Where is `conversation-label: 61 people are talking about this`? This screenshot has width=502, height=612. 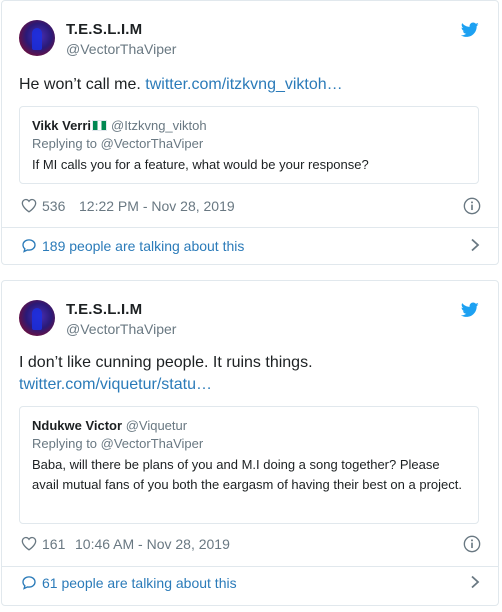 conversation-label: 61 people are talking about this is located at coordinates (139, 583).